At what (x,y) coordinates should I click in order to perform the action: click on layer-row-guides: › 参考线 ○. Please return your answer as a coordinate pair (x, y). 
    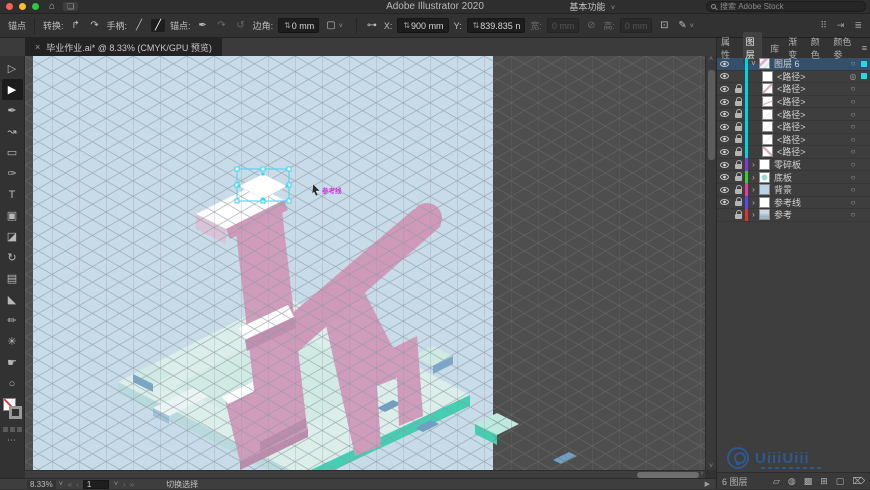
    Looking at the image, I should click on (793, 203).